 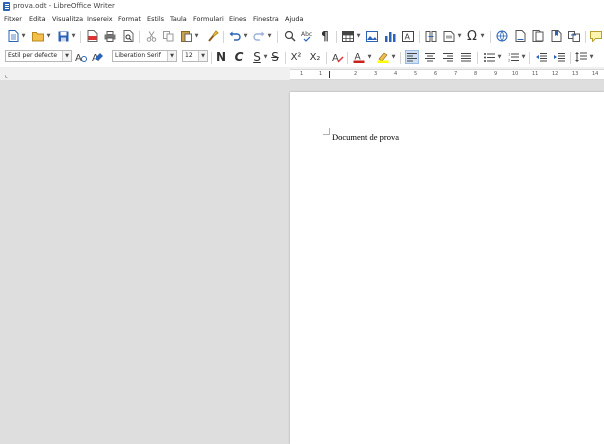 What do you see at coordinates (186, 36) in the screenshot?
I see `paste-icon` at bounding box center [186, 36].